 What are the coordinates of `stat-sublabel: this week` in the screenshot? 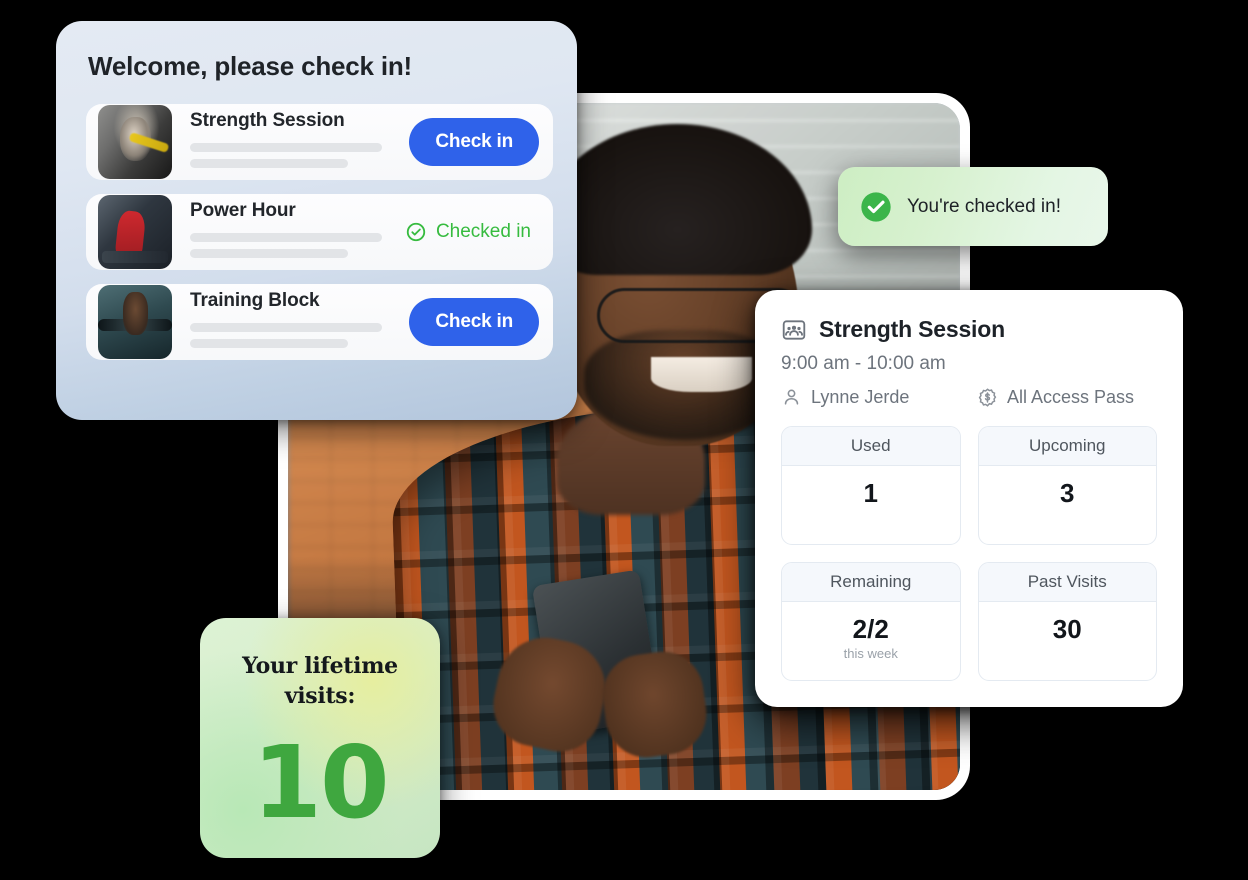 It's located at (870, 653).